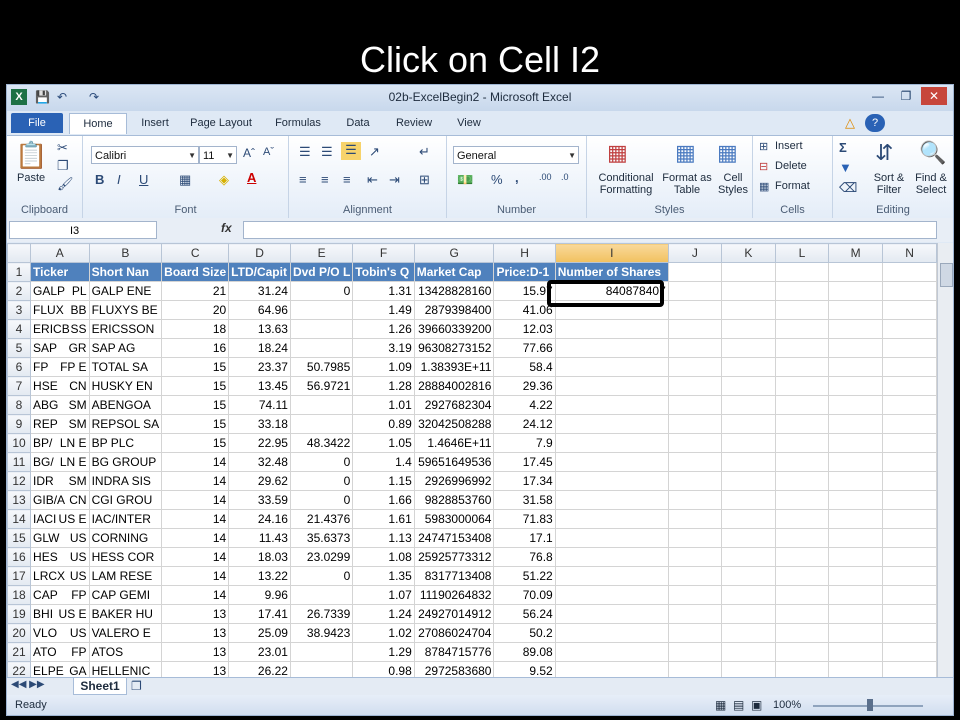 The height and width of the screenshot is (720, 960). Describe the element at coordinates (524, 633) in the screenshot. I see `cell: 50.2` at that location.